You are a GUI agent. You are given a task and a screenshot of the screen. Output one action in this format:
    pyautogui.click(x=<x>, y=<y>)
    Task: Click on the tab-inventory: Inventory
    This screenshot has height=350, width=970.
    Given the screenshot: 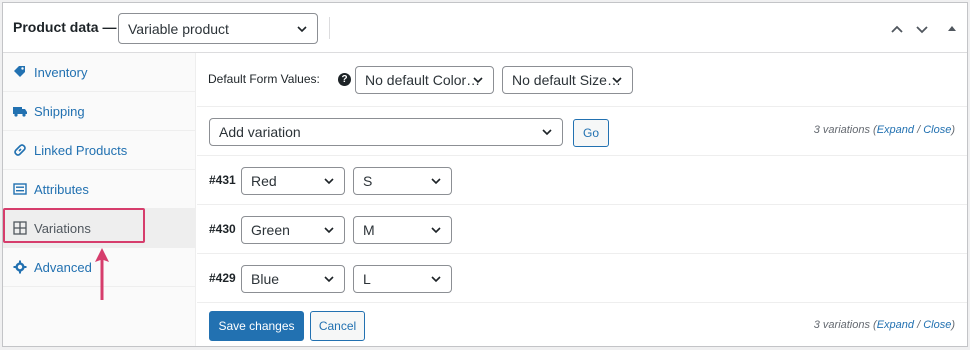 What is the action you would take?
    pyautogui.click(x=99, y=72)
    